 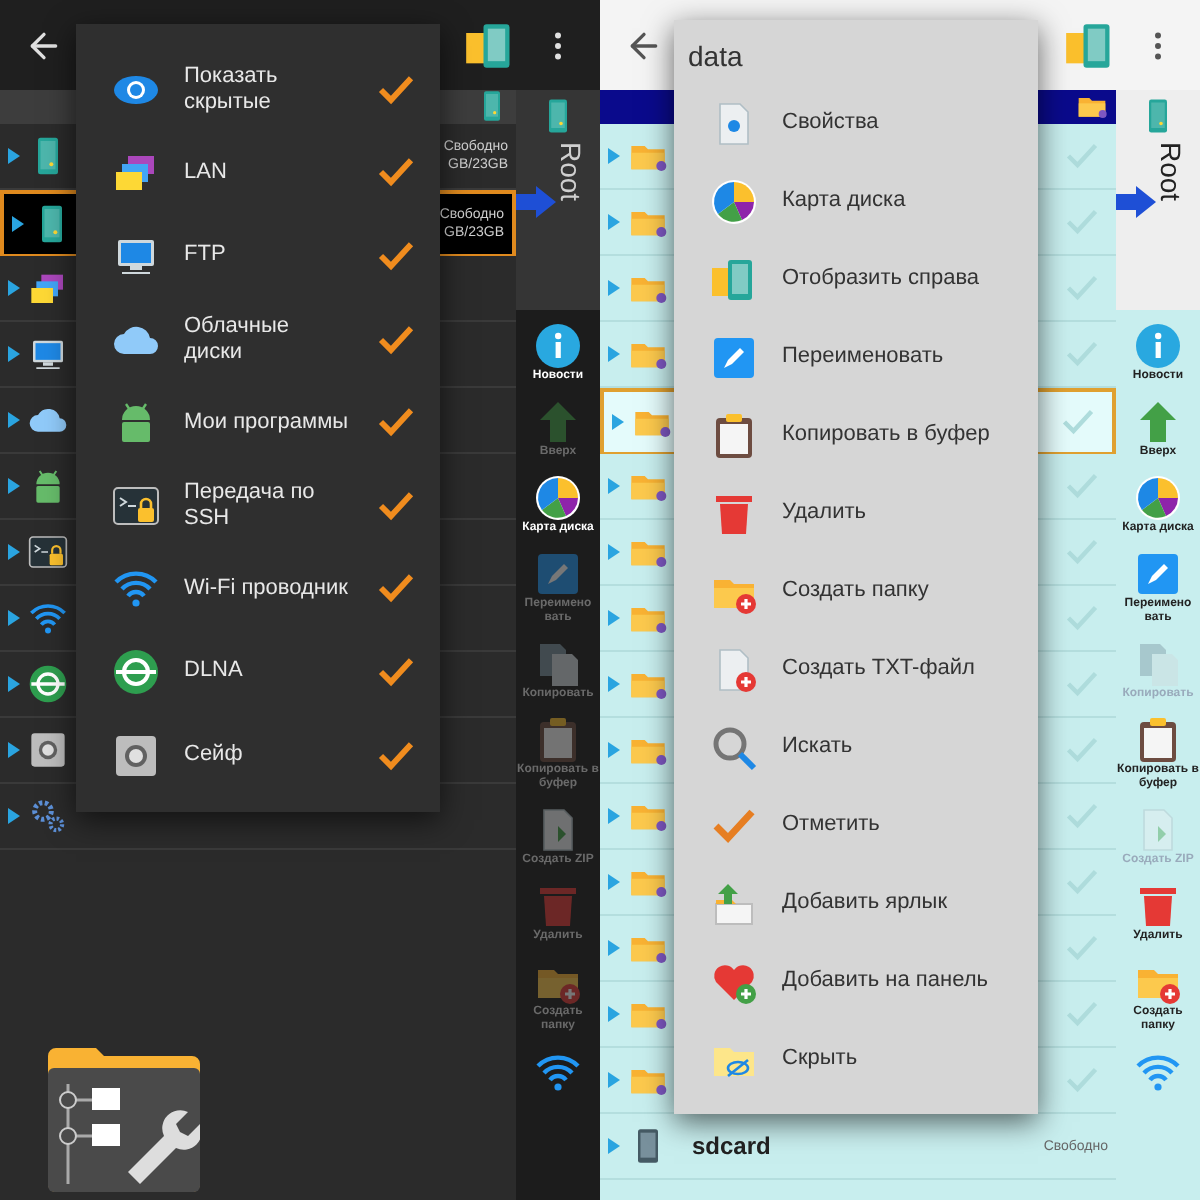 I want to click on menu-item: LAN, so click(x=258, y=173).